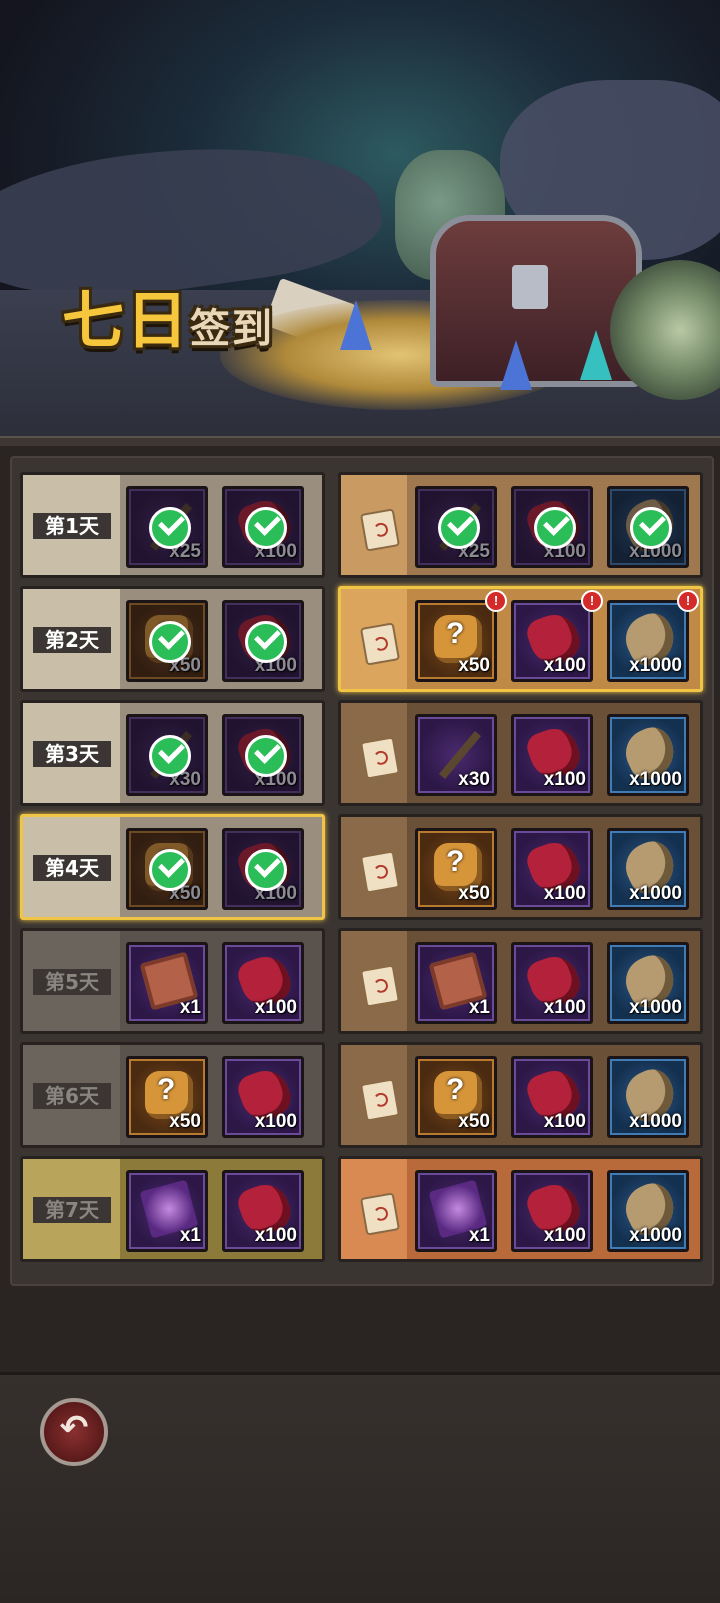 Image resolution: width=720 pixels, height=1603 pixels. I want to click on reward-items: x1 x100 x1000, so click(553, 1209).